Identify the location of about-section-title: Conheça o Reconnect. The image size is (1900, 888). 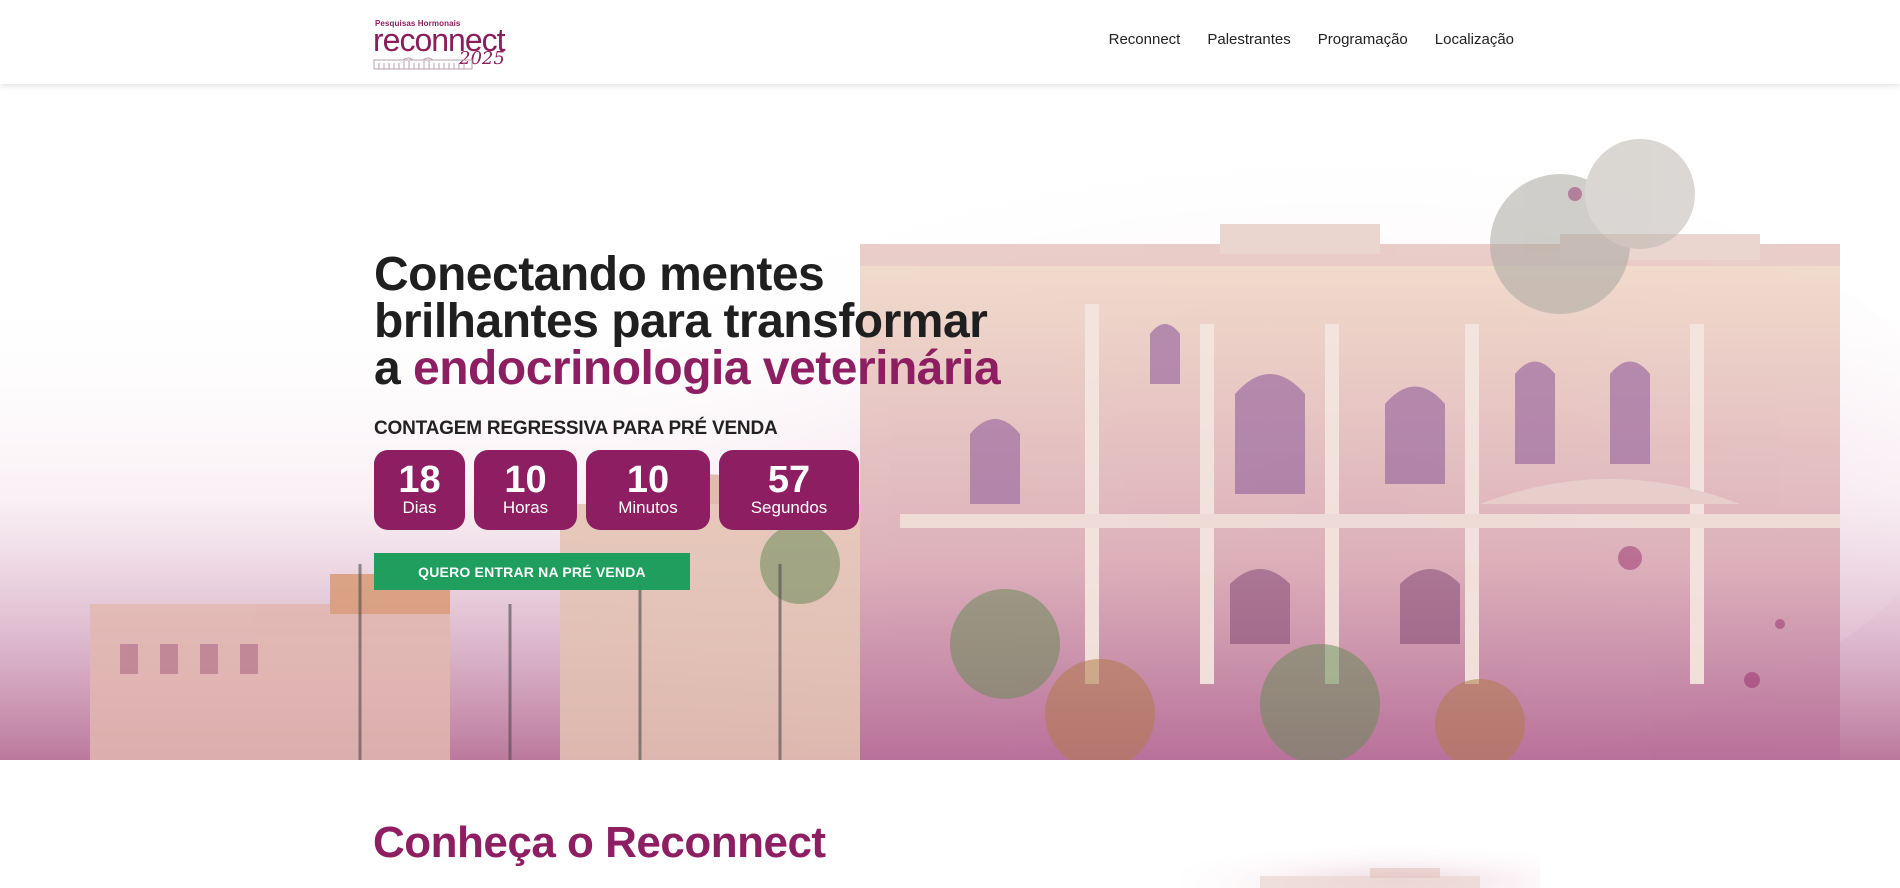
(599, 842).